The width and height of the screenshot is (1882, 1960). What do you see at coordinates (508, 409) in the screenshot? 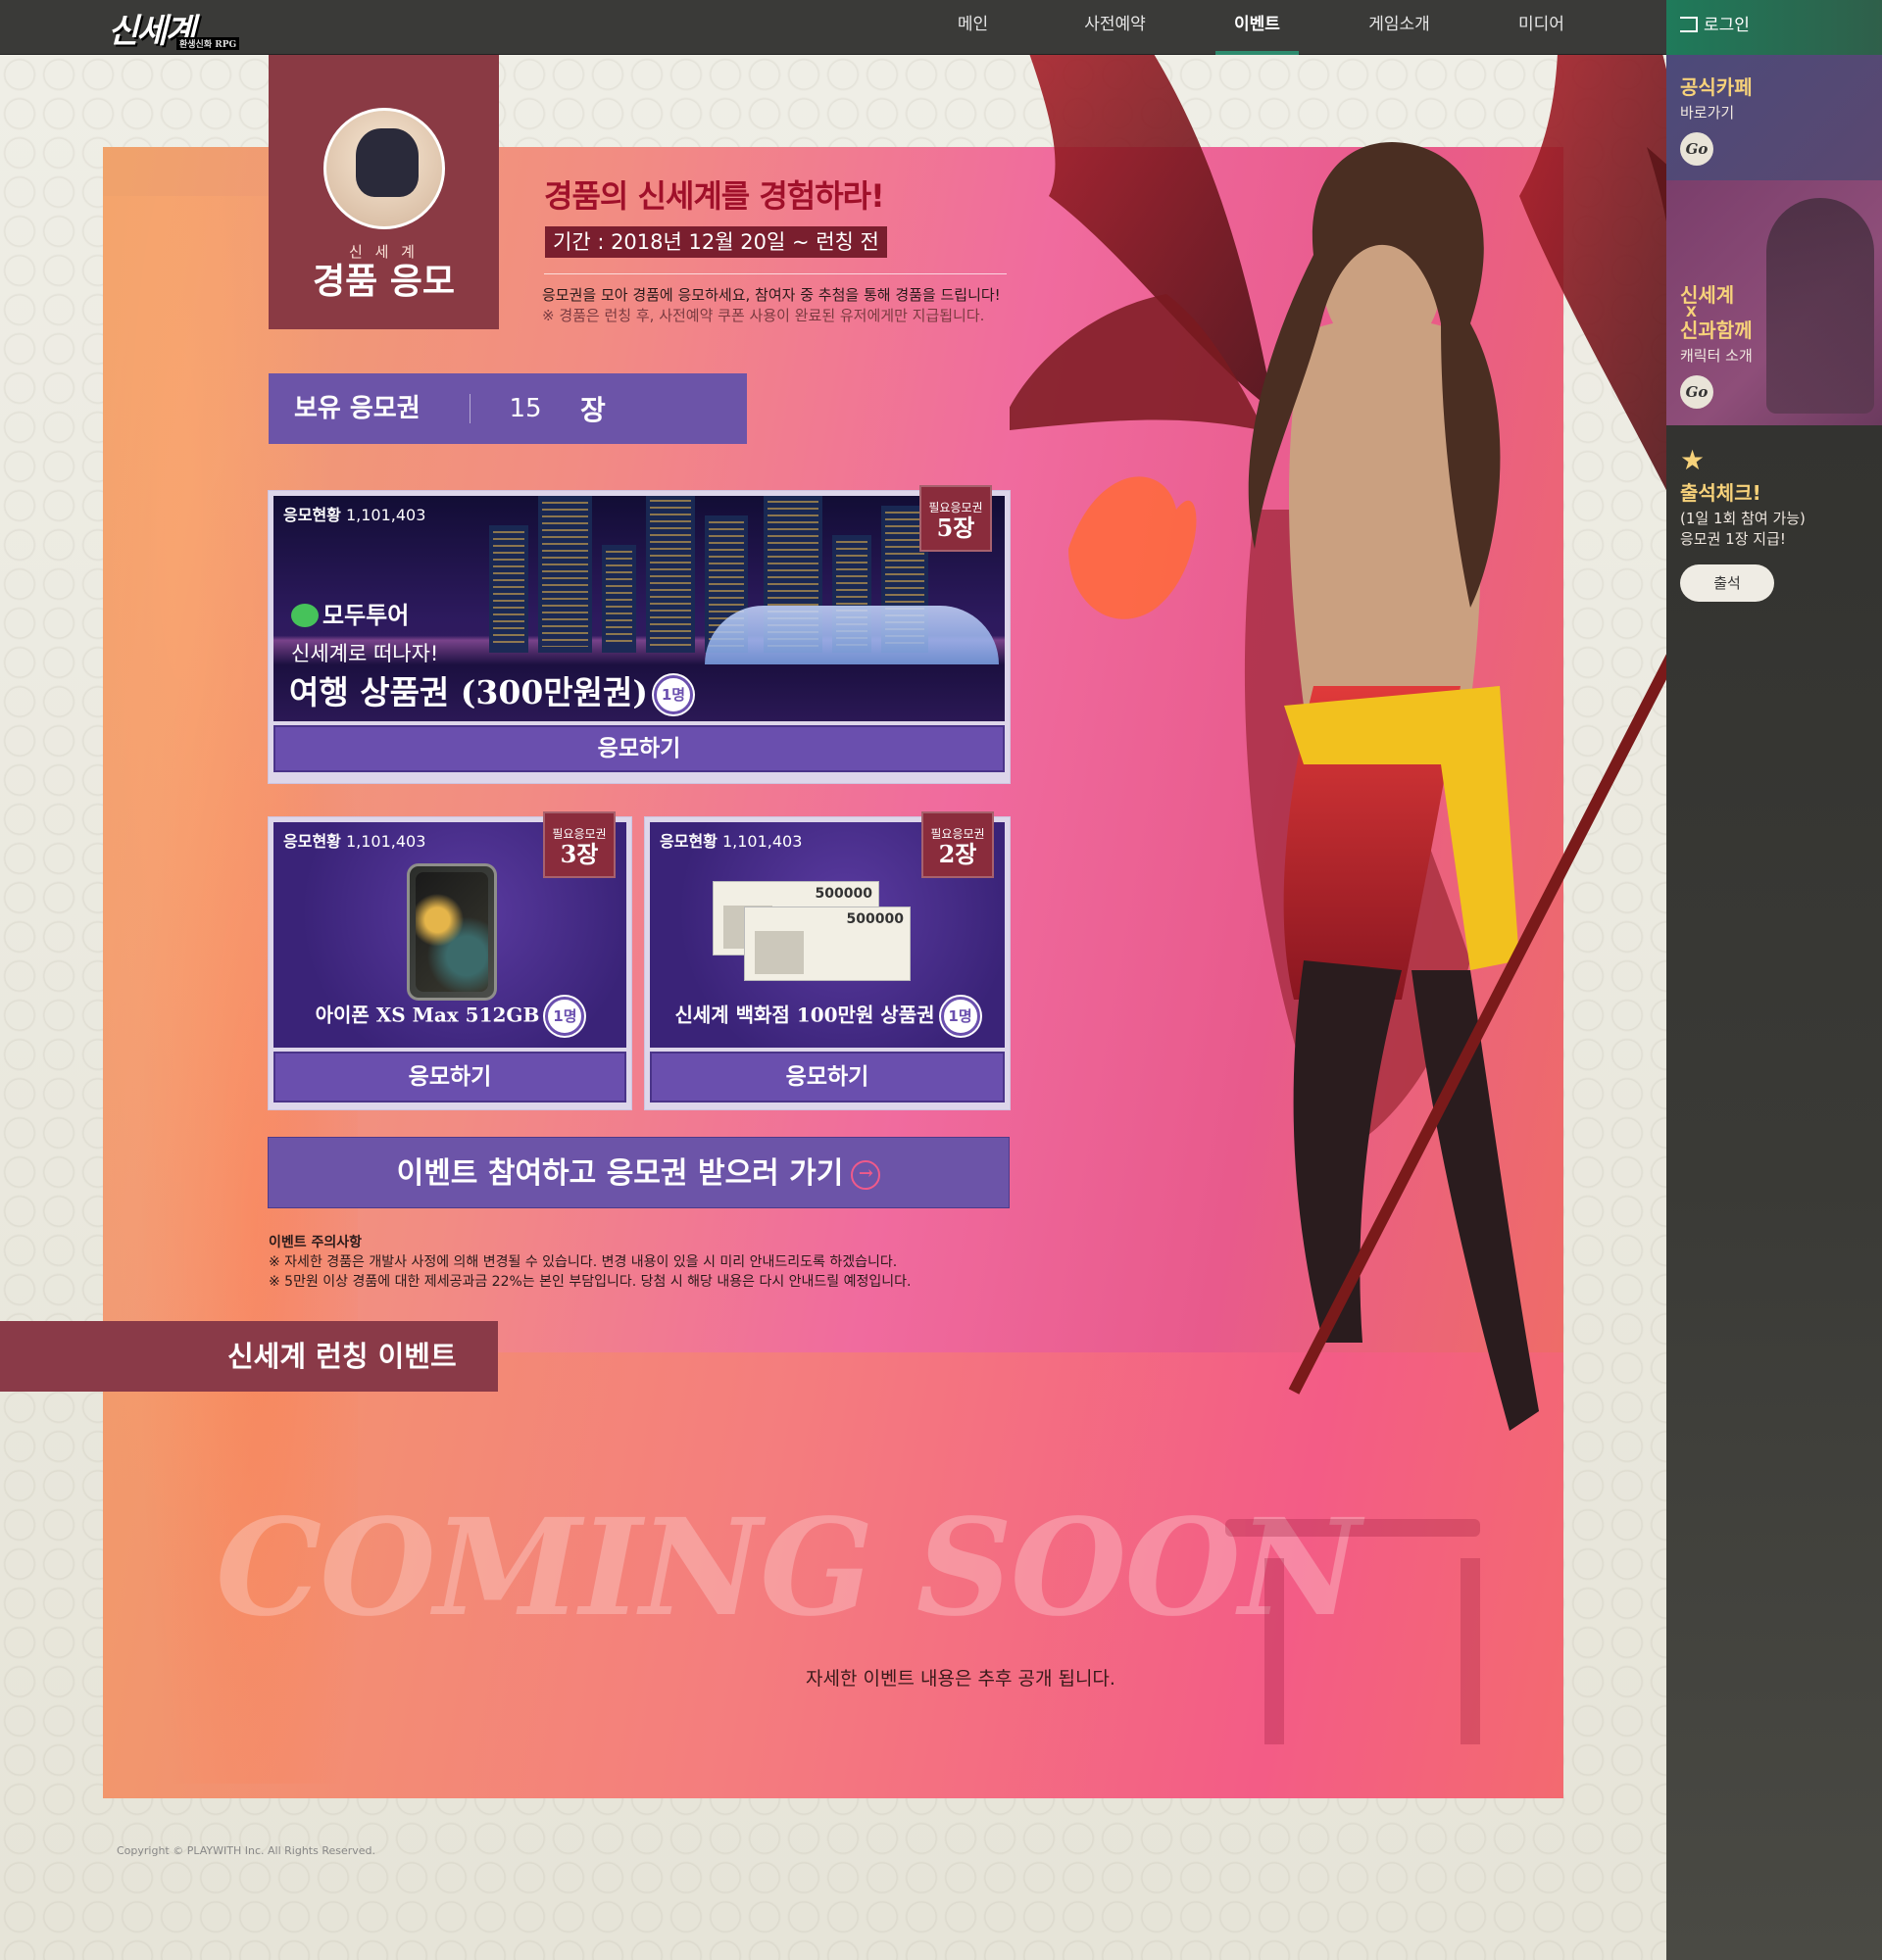
I see `owned-tickets-box: 보유 응모권 15 장` at bounding box center [508, 409].